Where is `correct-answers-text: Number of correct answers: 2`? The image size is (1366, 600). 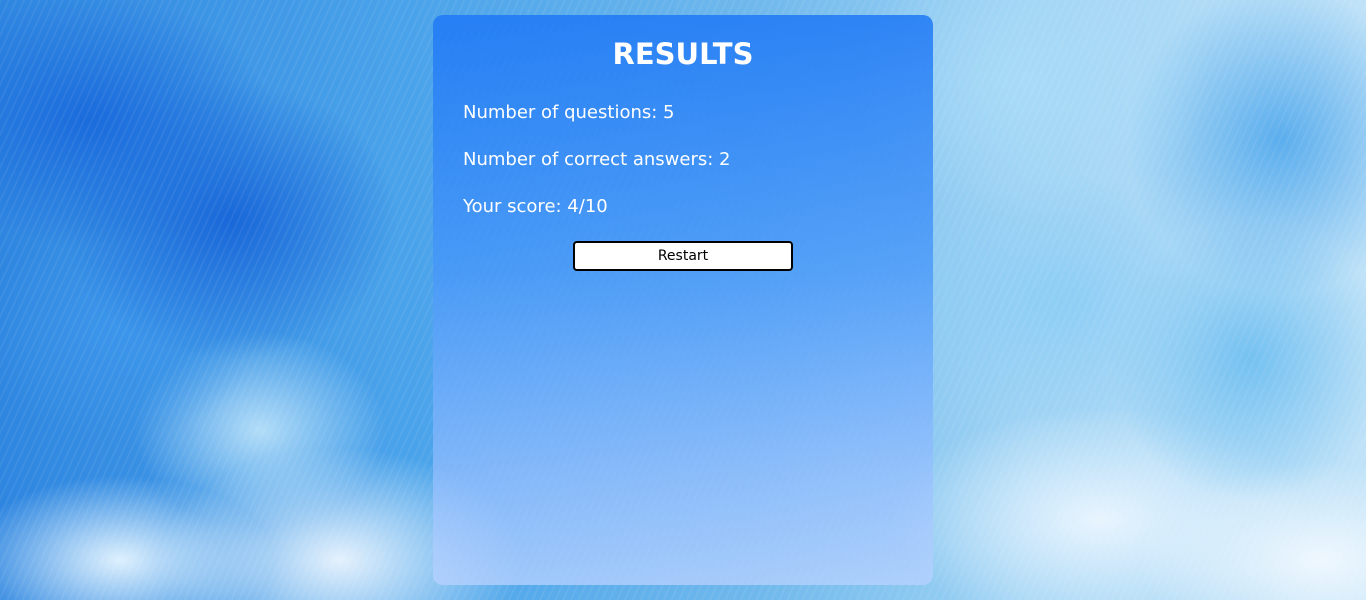
correct-answers-text: Number of correct answers: 2 is located at coordinates (597, 159).